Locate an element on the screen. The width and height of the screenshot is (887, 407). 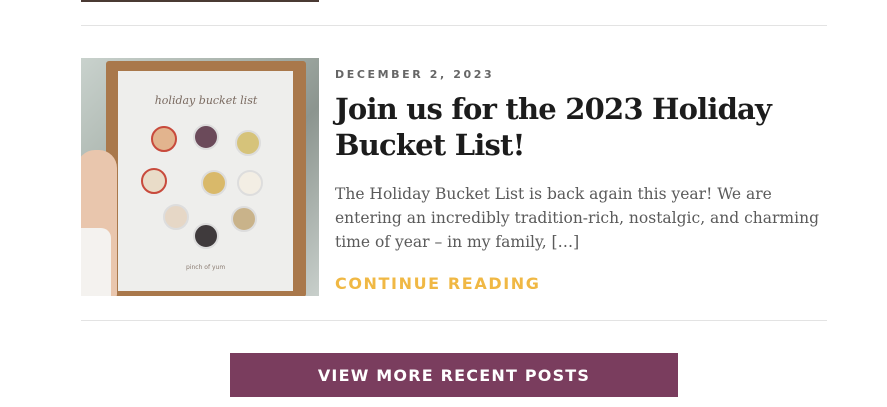
continue-reading-link: CONTINUE READING is located at coordinates (437, 283).